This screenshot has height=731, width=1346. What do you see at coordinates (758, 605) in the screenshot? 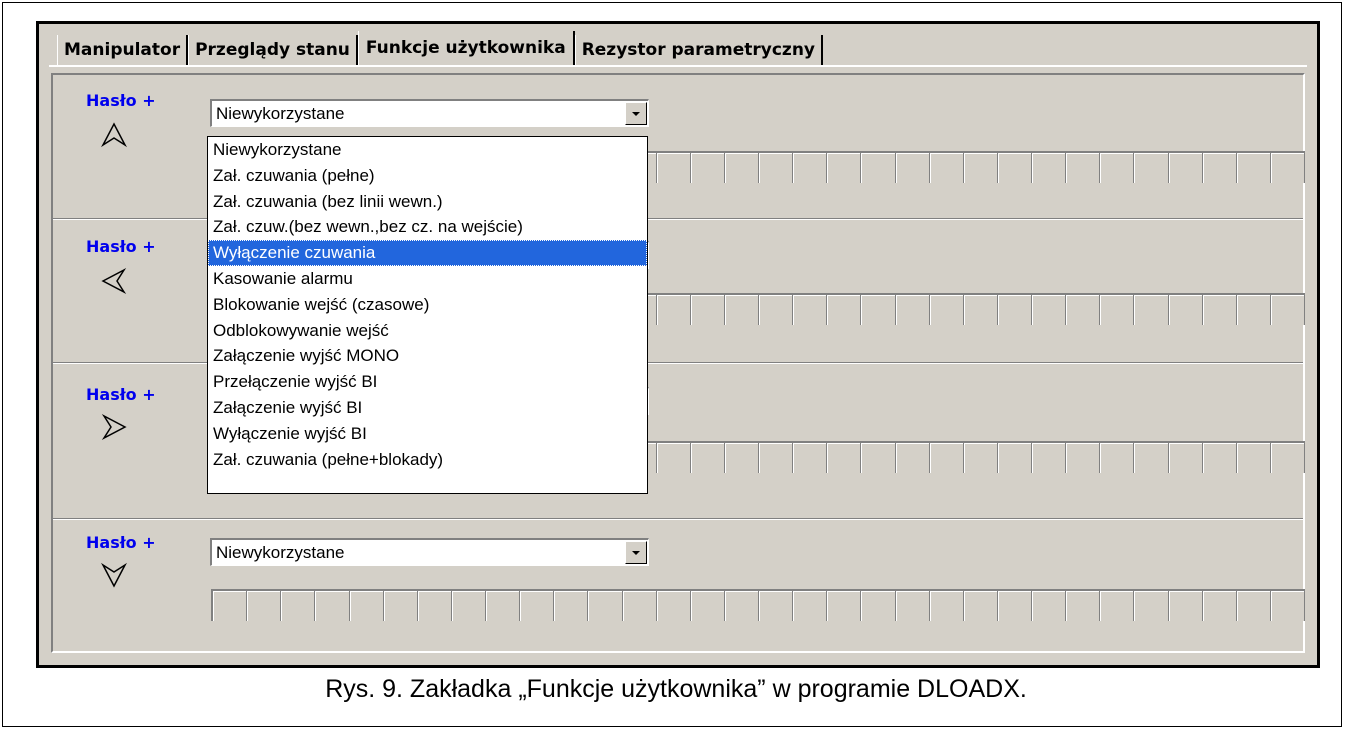
I see `sequence-cells` at bounding box center [758, 605].